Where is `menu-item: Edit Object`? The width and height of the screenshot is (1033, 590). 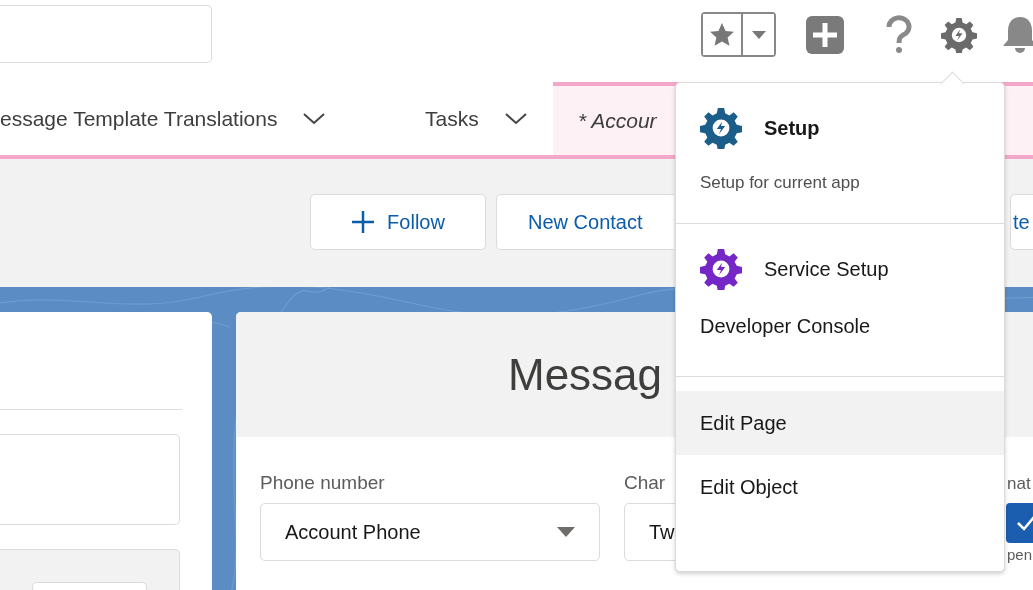
menu-item: Edit Object is located at coordinates (840, 487).